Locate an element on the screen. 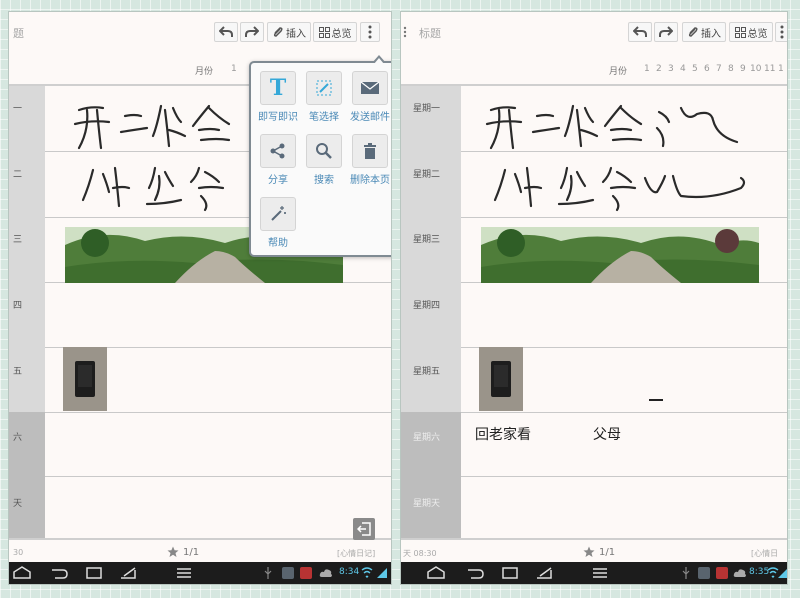 This screenshot has width=800, height=598. status-clock: 8:34 is located at coordinates (349, 572).